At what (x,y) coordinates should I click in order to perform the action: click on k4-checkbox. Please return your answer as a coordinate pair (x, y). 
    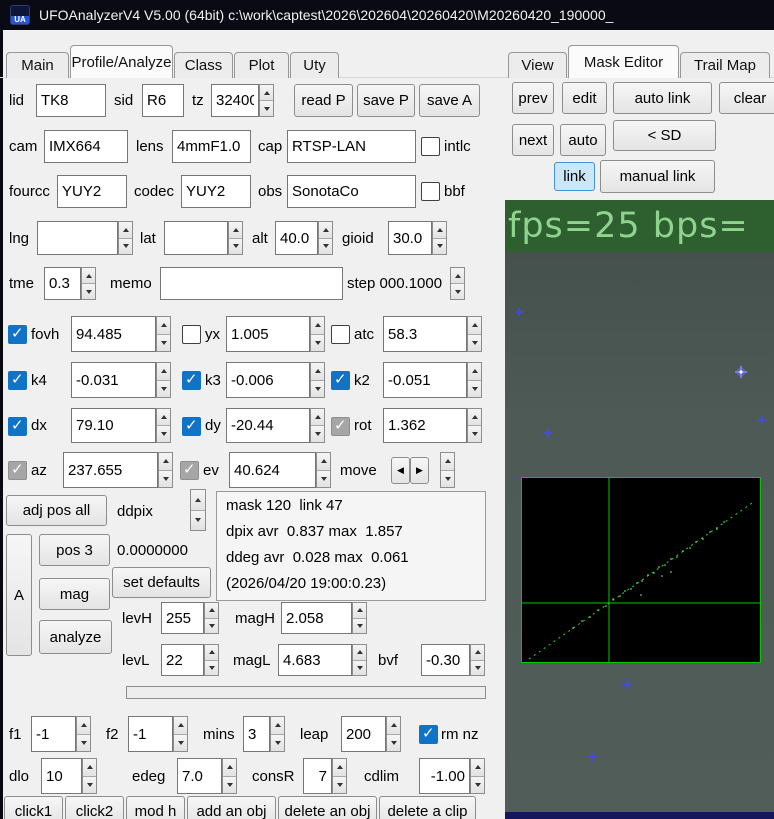
    Looking at the image, I should click on (17, 380).